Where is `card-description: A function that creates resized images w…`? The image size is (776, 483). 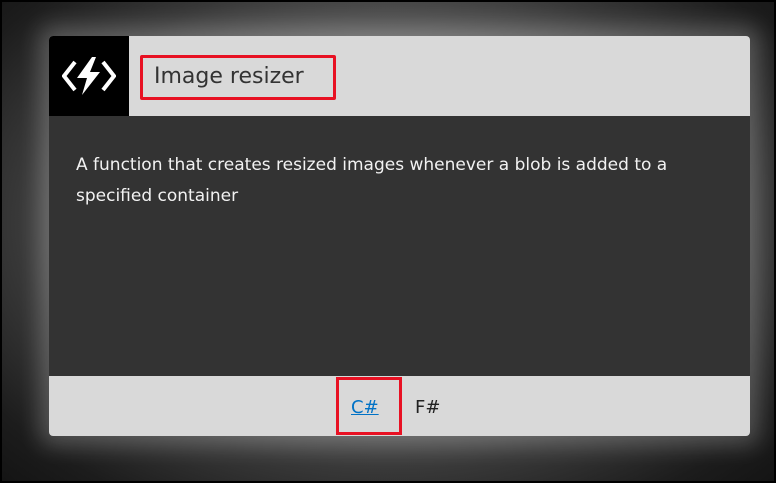 card-description: A function that creates resized images w… is located at coordinates (372, 180).